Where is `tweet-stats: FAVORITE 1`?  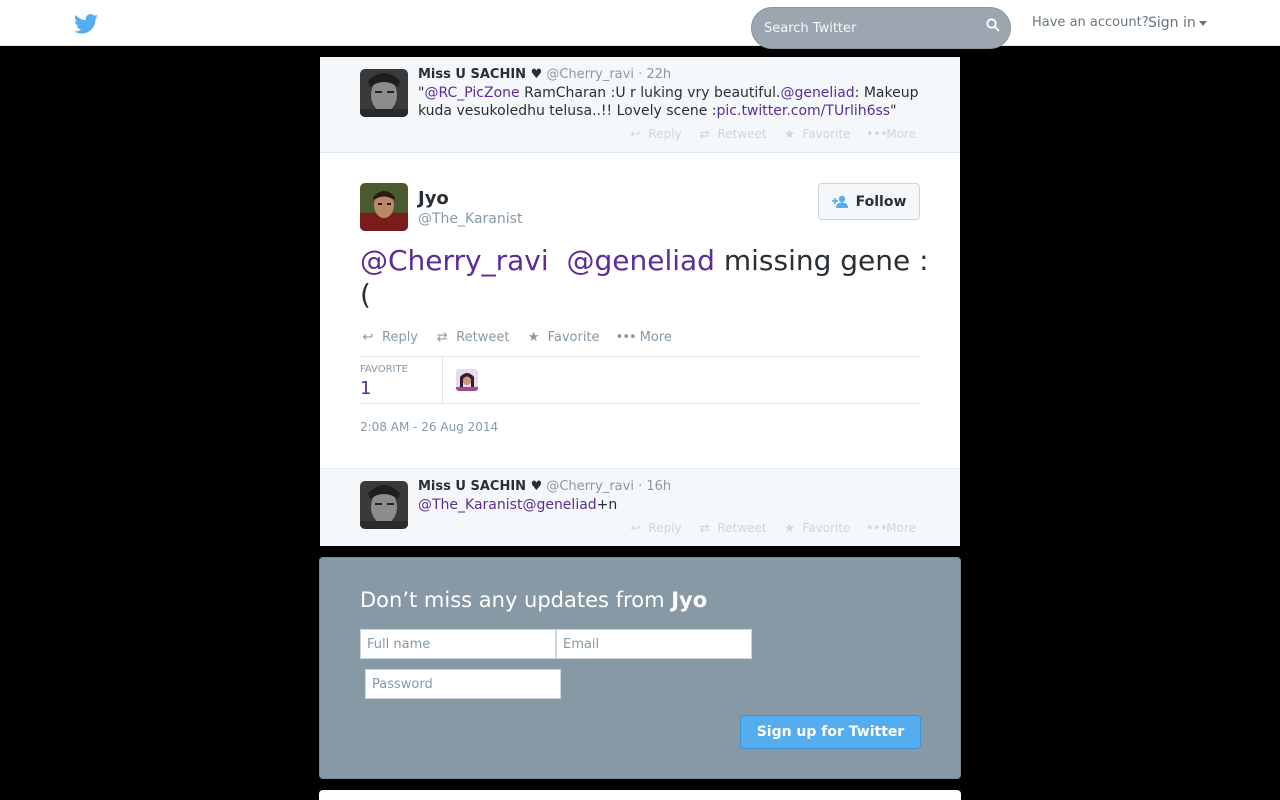 tweet-stats: FAVORITE 1 is located at coordinates (640, 380).